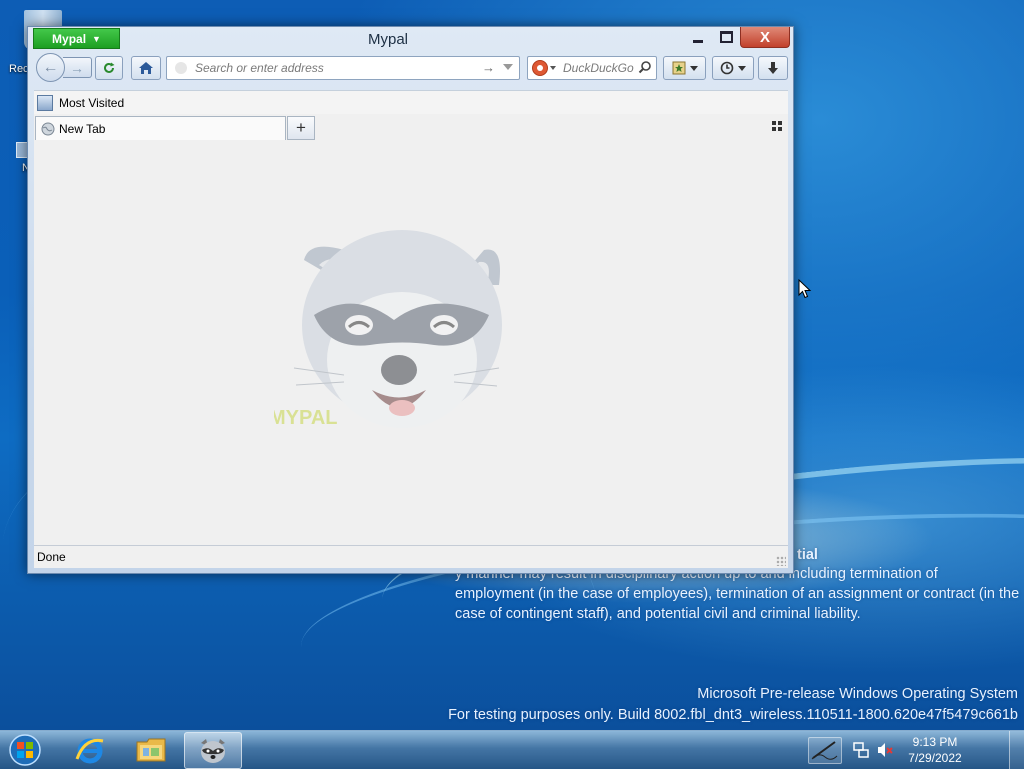  Describe the element at coordinates (678, 68) in the screenshot. I see `bookmark-star-icon` at that location.